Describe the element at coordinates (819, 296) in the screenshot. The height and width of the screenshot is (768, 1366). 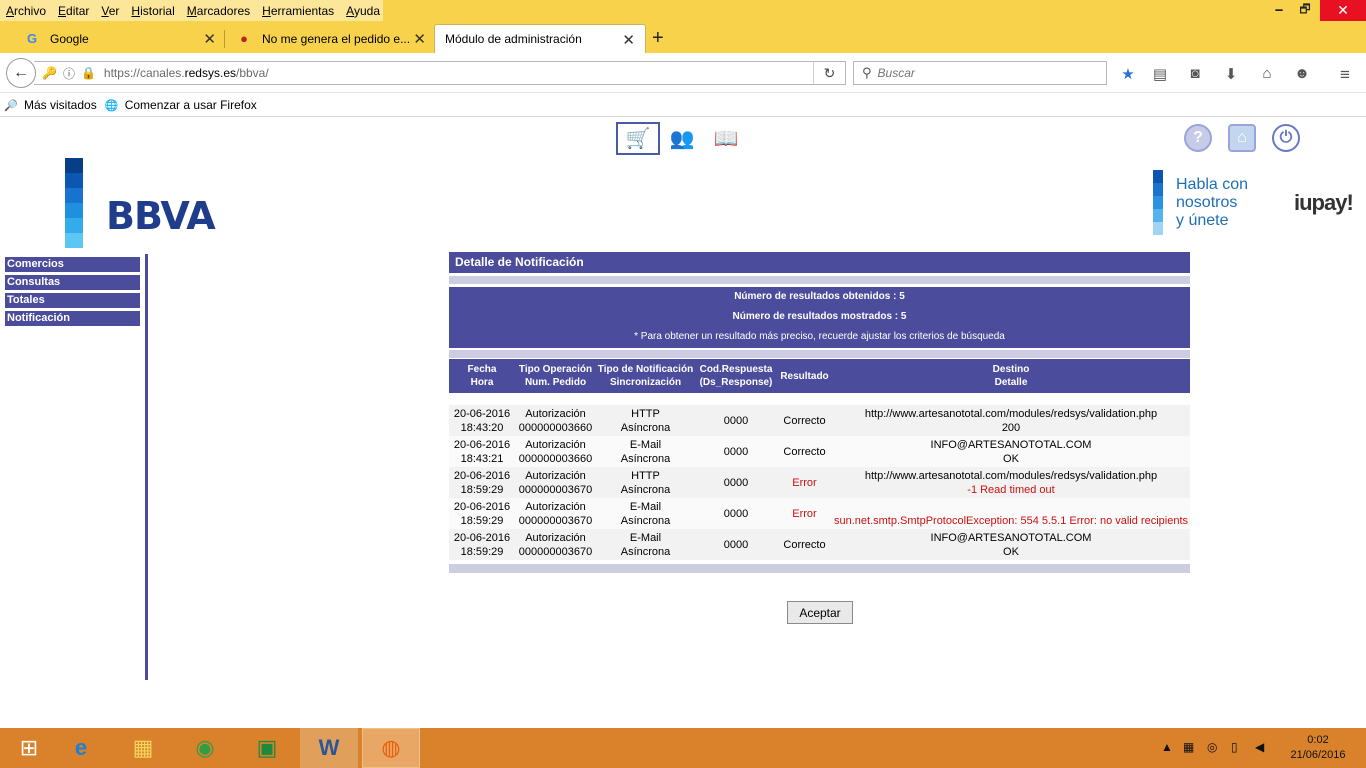
I see `results-obtained: Número de resultados obtenidos : 5` at that location.